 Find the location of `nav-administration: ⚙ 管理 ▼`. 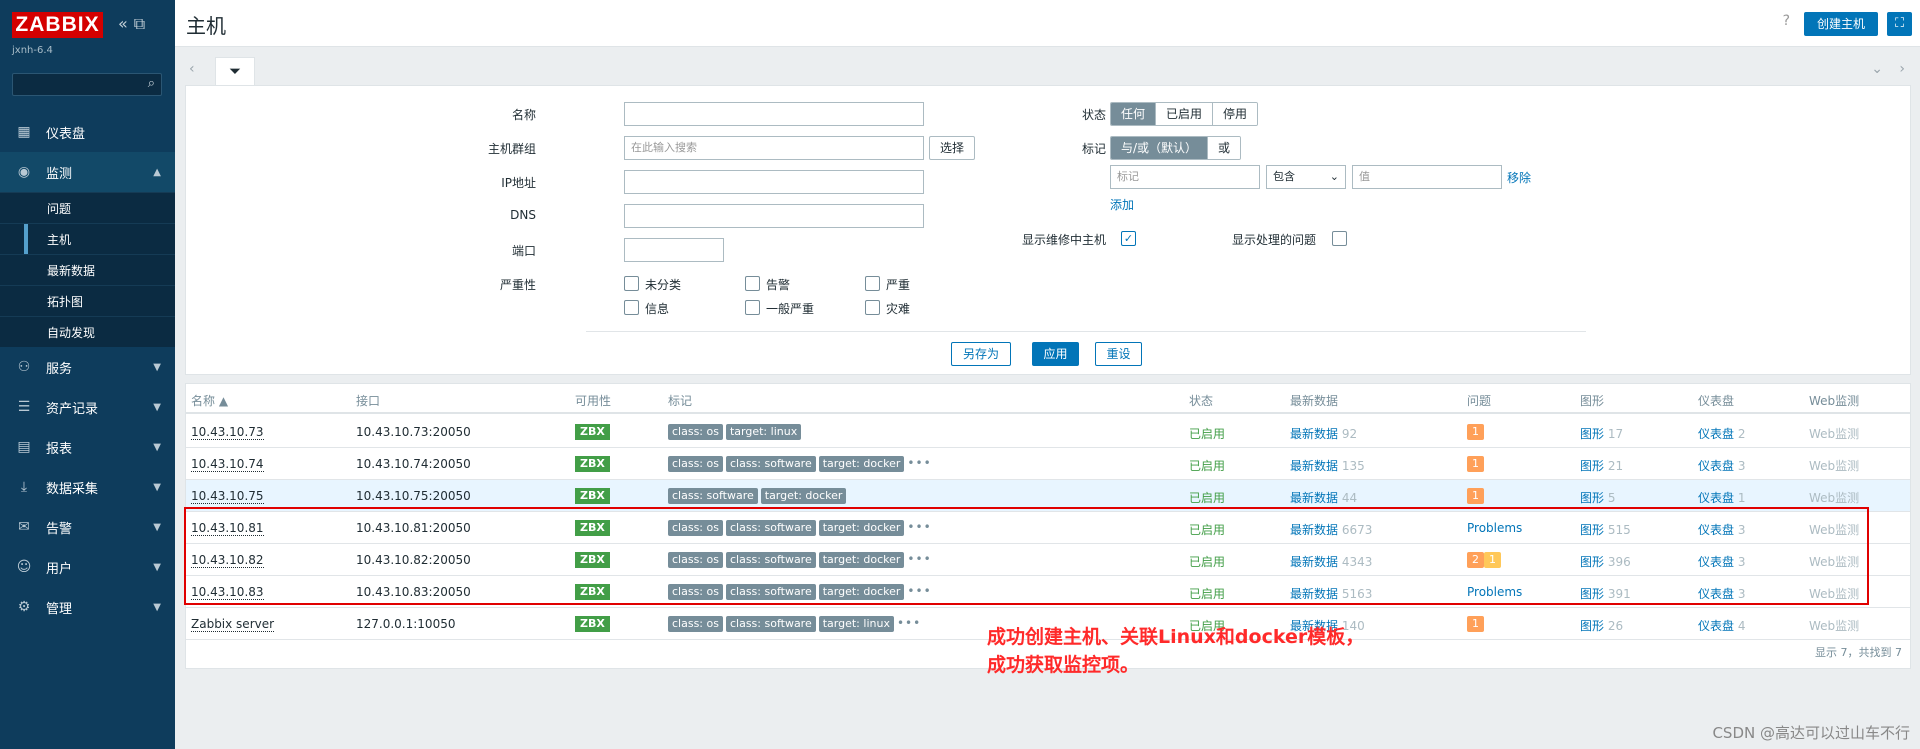

nav-administration: ⚙ 管理 ▼ is located at coordinates (87, 607).